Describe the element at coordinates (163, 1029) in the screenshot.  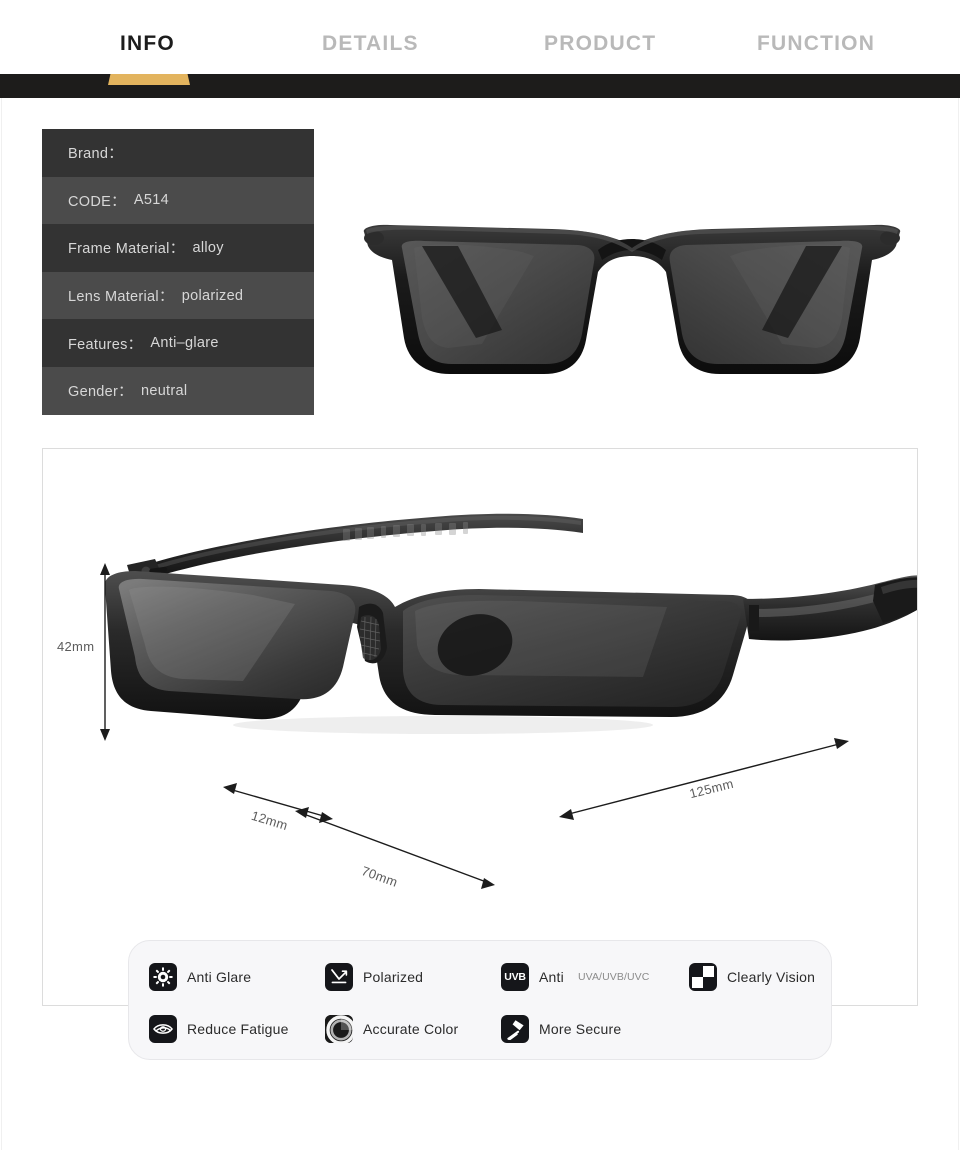
I see `eye-icon` at that location.